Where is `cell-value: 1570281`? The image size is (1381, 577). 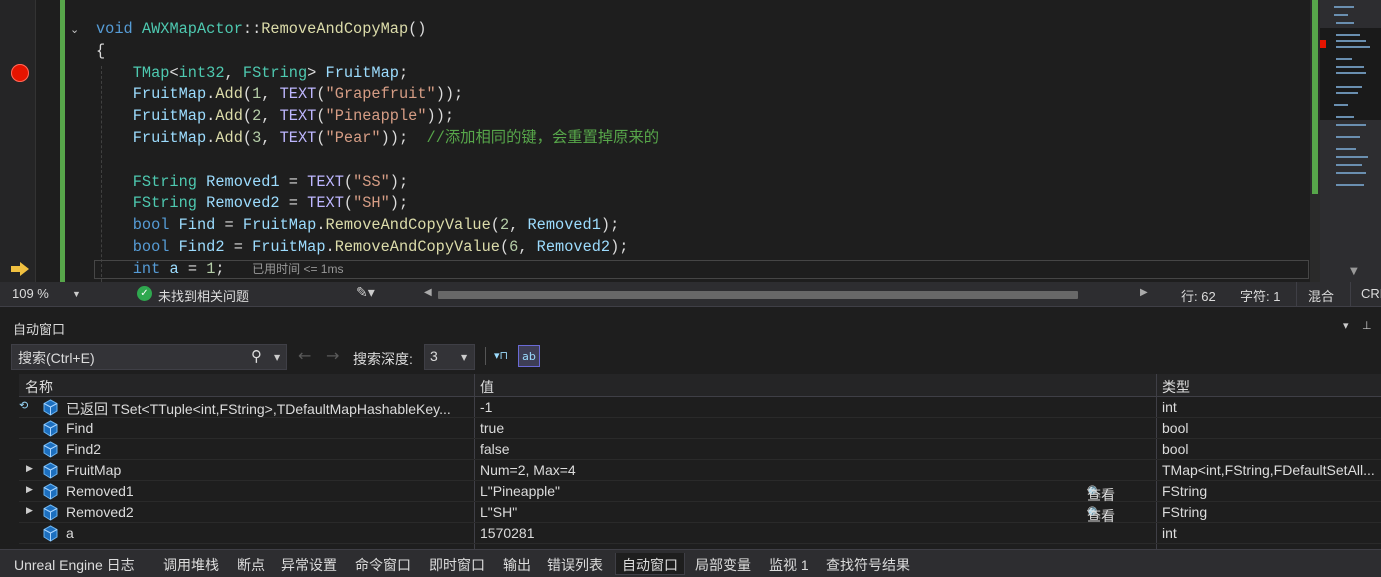
cell-value: 1570281 is located at coordinates (507, 533).